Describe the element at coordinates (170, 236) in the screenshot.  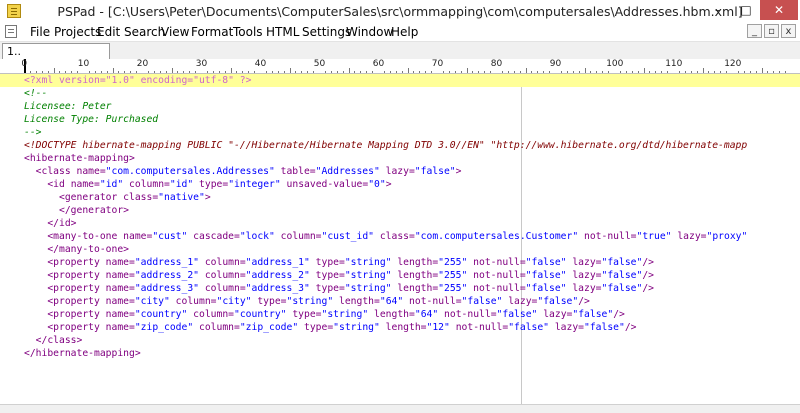
I see `code-token: "cust"` at that location.